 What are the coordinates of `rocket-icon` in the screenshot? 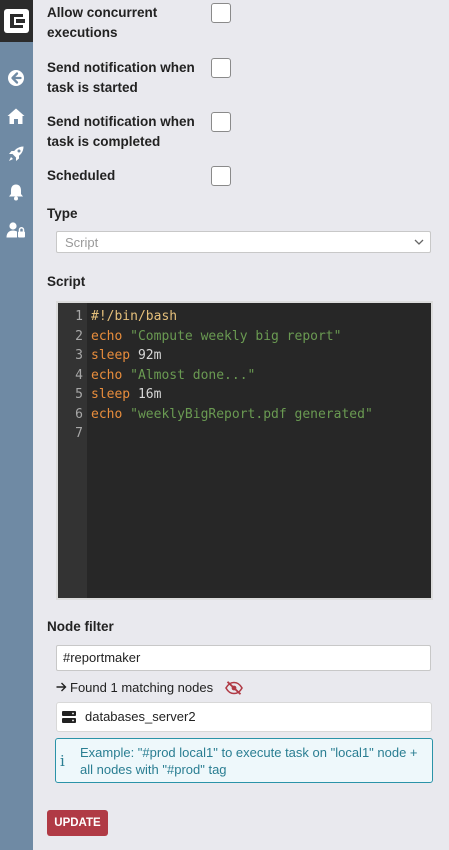 It's located at (16, 154).